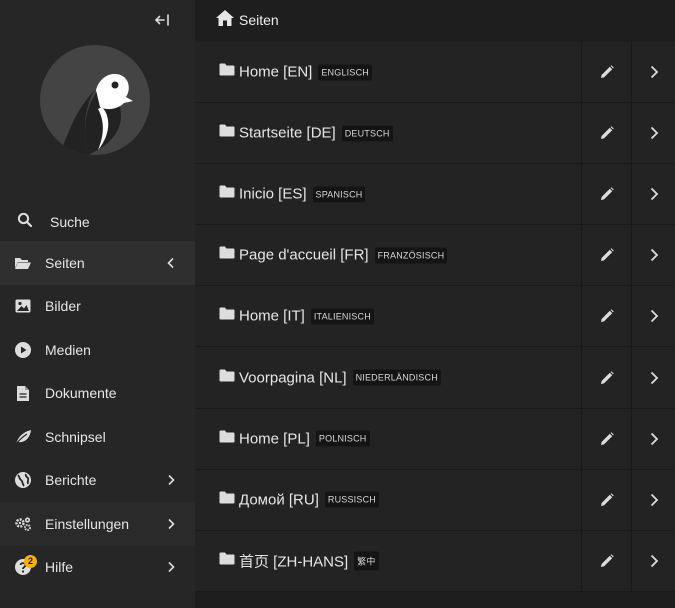  What do you see at coordinates (97, 263) in the screenshot?
I see `sidebar-item-seiten: Seiten` at bounding box center [97, 263].